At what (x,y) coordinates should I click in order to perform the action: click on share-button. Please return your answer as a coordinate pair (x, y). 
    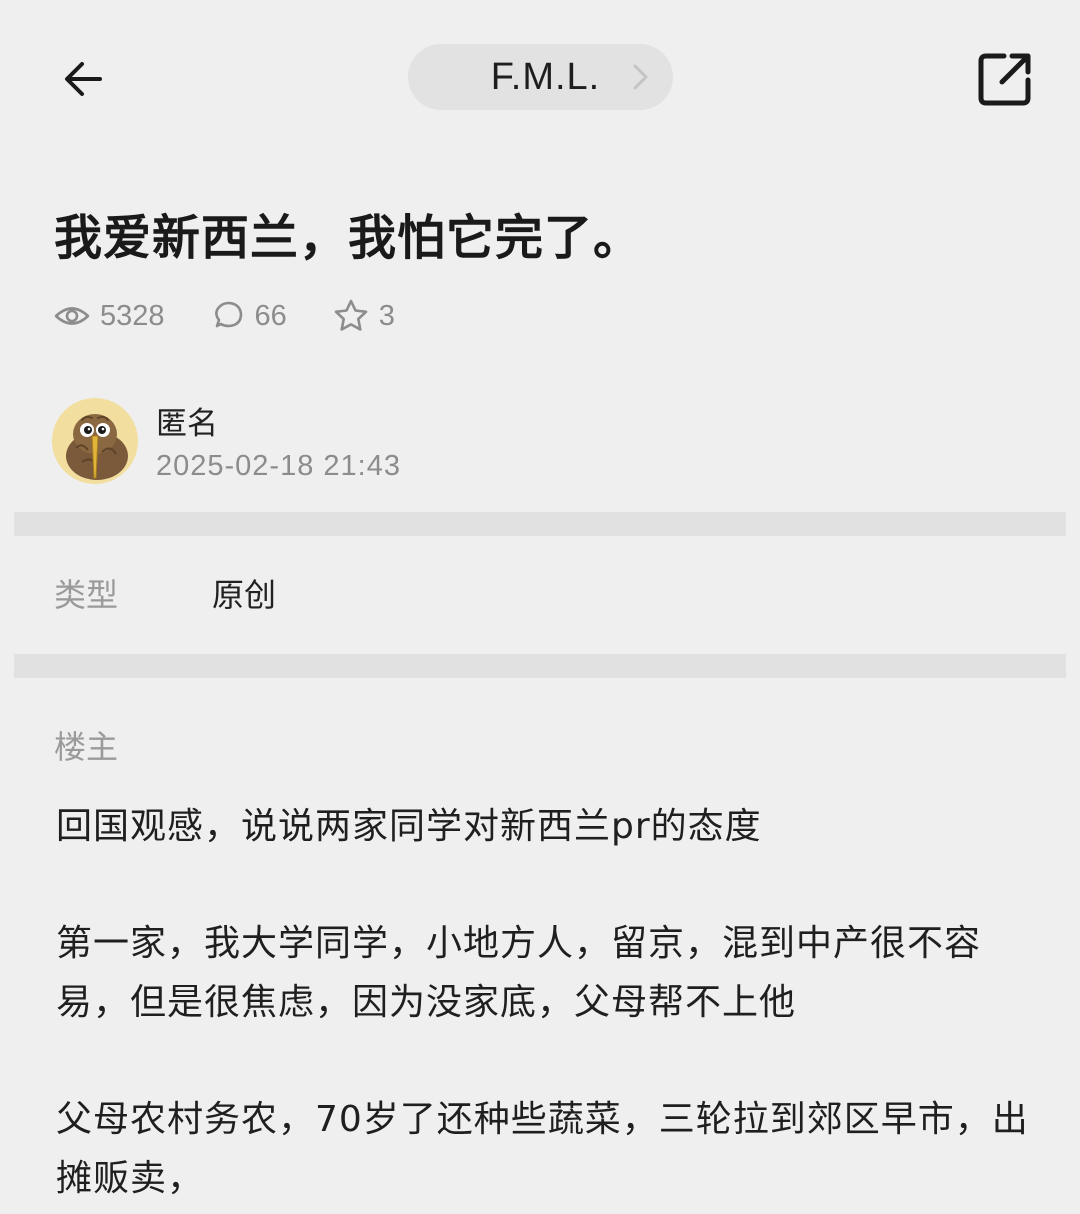
    Looking at the image, I should click on (1005, 79).